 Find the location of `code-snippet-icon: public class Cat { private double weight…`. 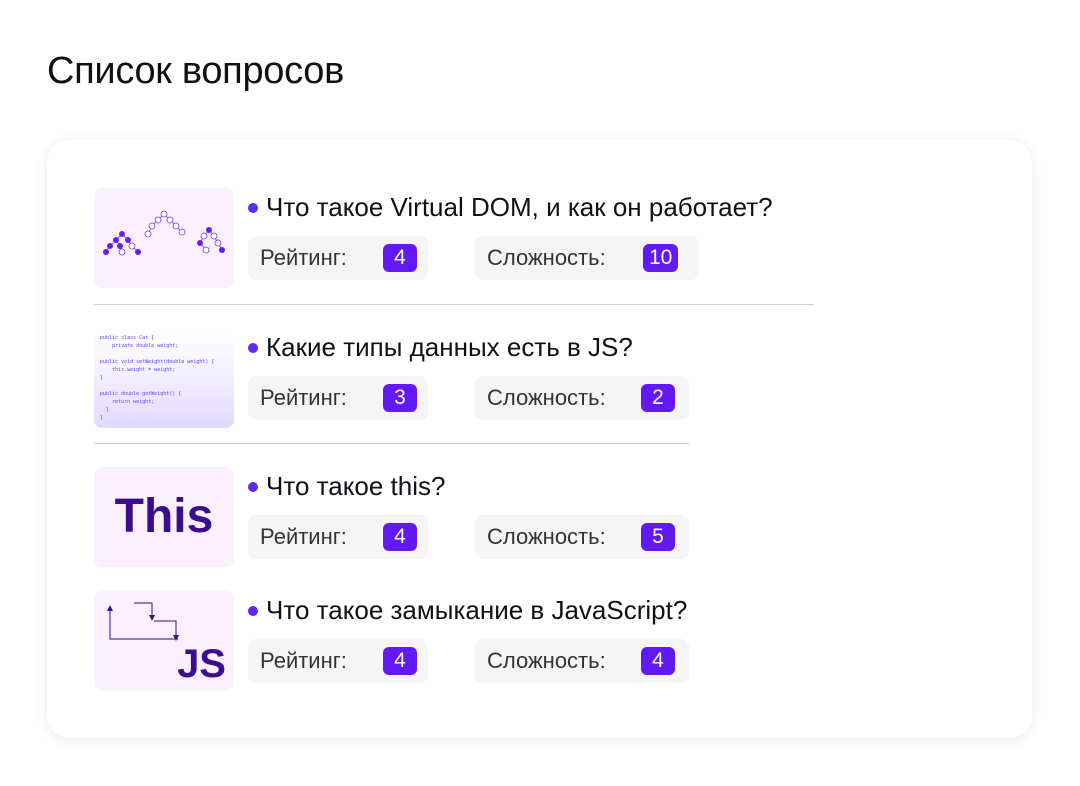

code-snippet-icon: public class Cat { private double weight… is located at coordinates (157, 378).